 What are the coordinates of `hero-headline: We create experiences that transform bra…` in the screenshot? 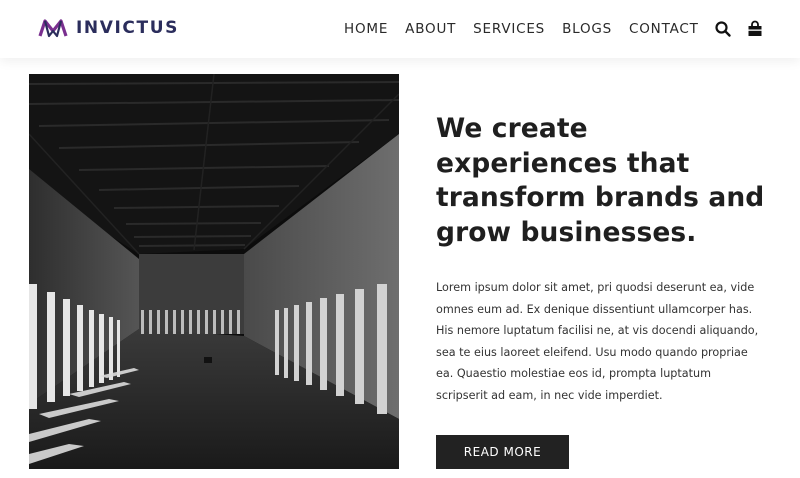 It's located at (600, 180).